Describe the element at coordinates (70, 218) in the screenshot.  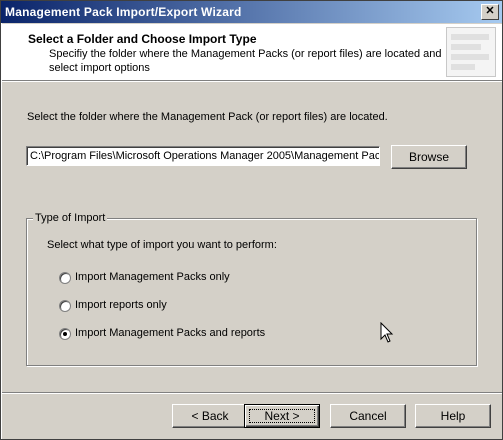
I see `import-type-legend: Type of Import` at that location.